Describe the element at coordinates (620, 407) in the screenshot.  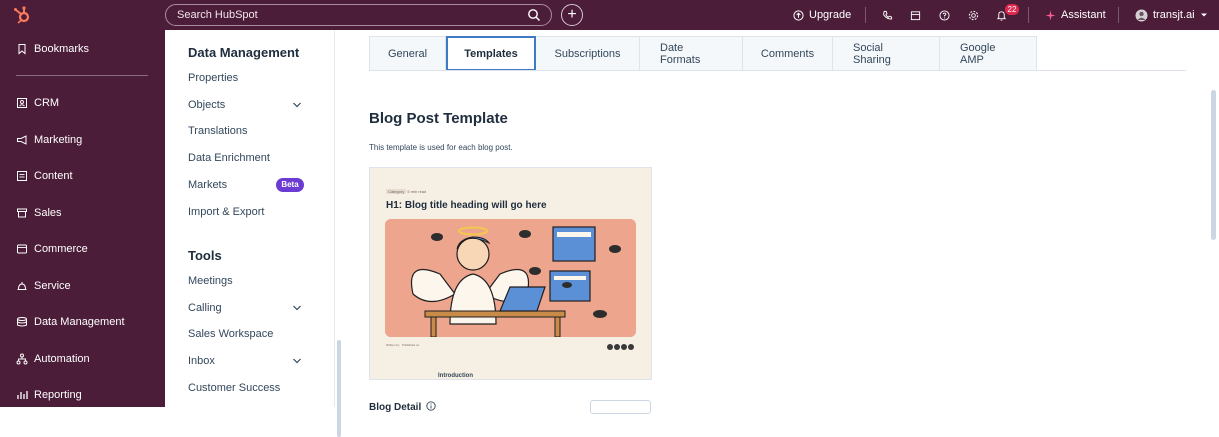
I see `blog-detail-select-button` at that location.